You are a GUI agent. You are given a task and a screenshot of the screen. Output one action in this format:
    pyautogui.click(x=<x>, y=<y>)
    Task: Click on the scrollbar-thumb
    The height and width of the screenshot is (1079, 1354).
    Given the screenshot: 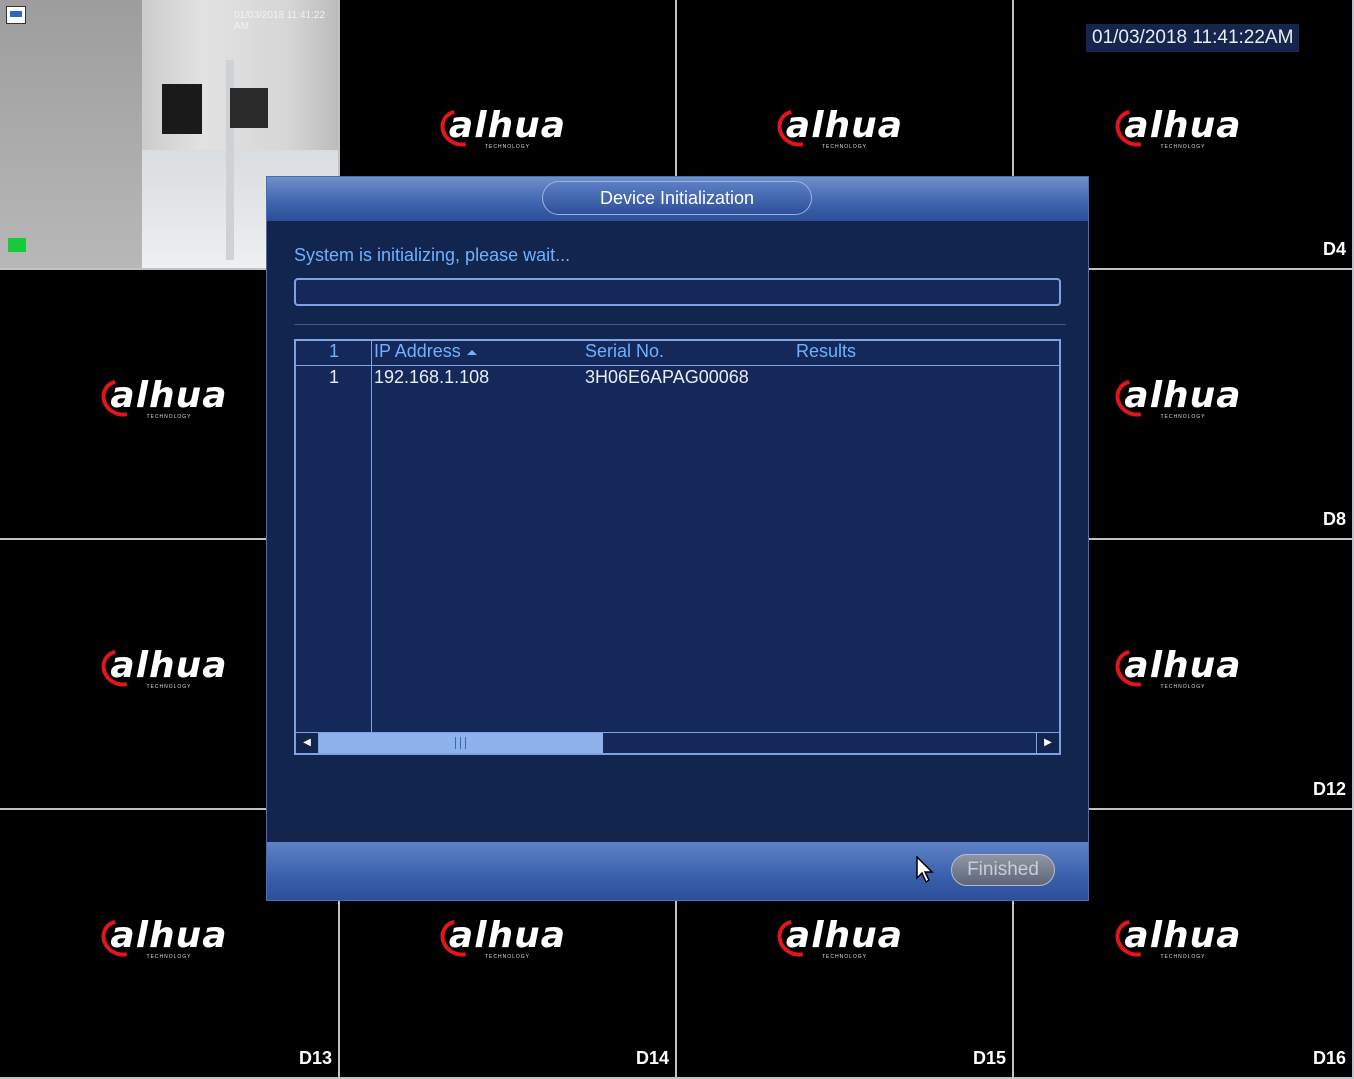 What is the action you would take?
    pyautogui.click(x=461, y=743)
    